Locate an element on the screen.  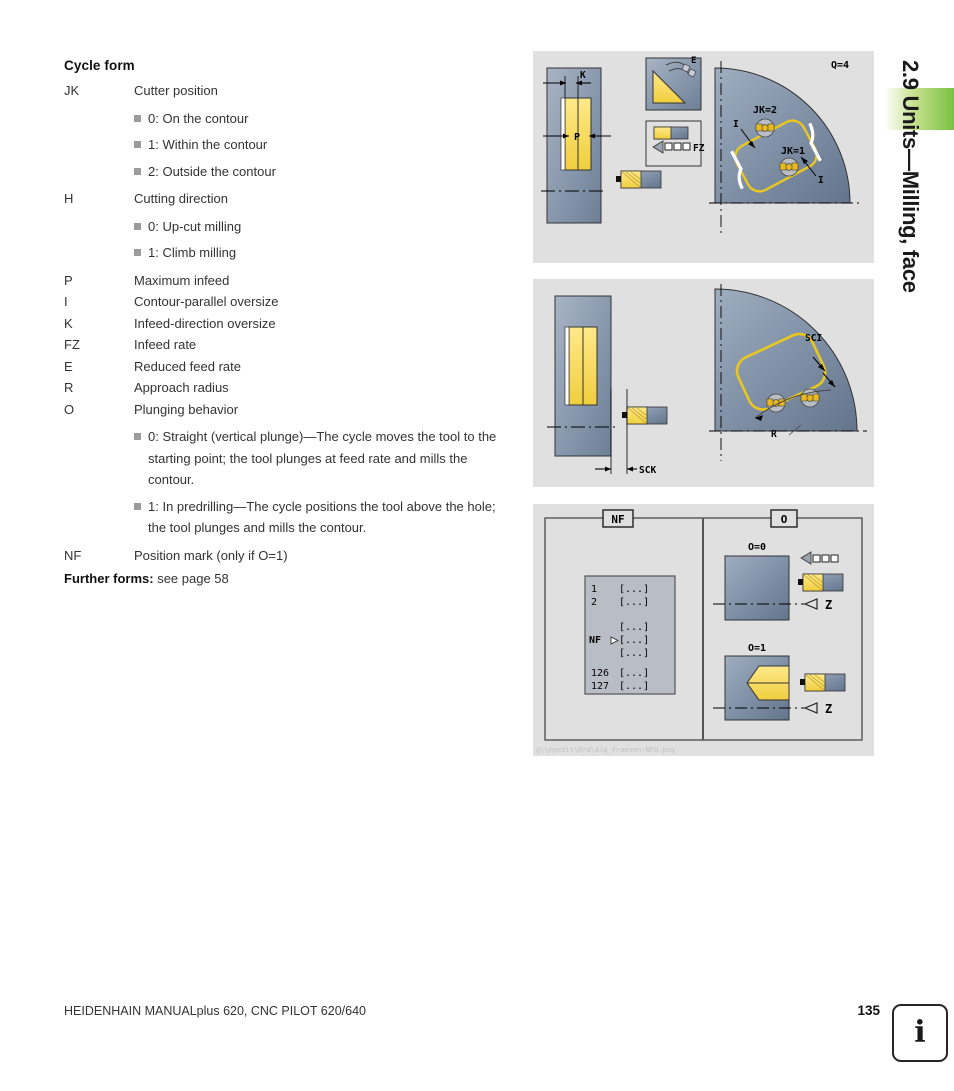
further-forms-label: Further forms: is located at coordinates (109, 578).